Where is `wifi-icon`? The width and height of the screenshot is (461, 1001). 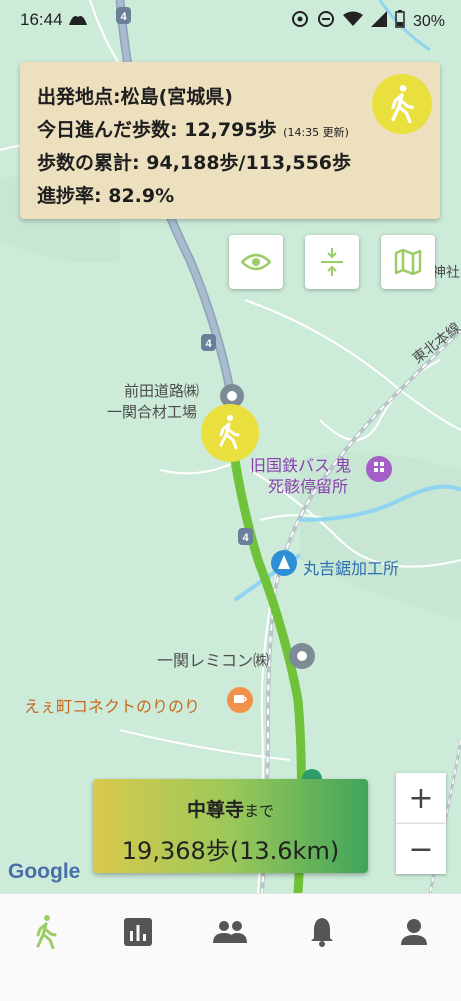 wifi-icon is located at coordinates (352, 21).